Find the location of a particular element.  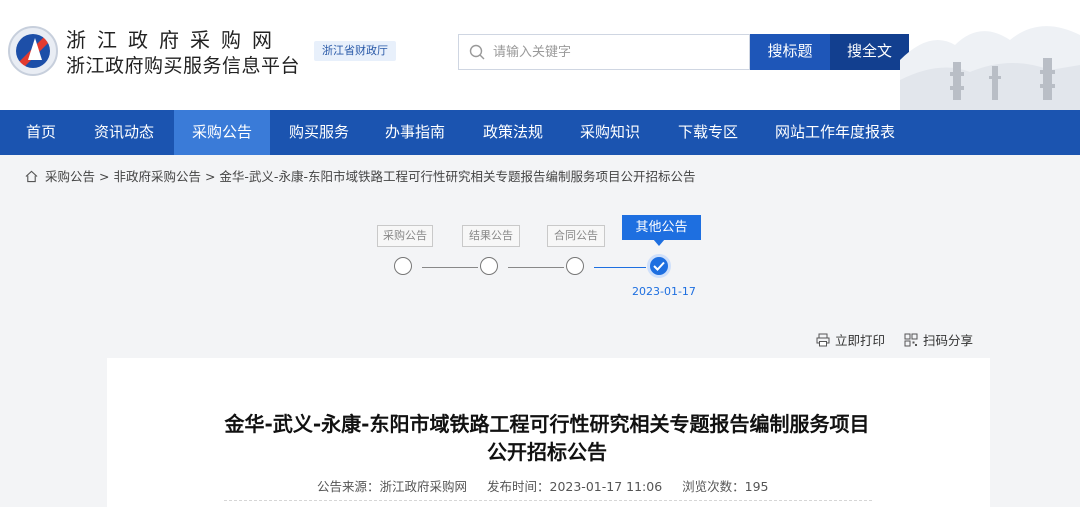

breadcrumb-item-non-gov: 非政府采购公告 is located at coordinates (157, 176).